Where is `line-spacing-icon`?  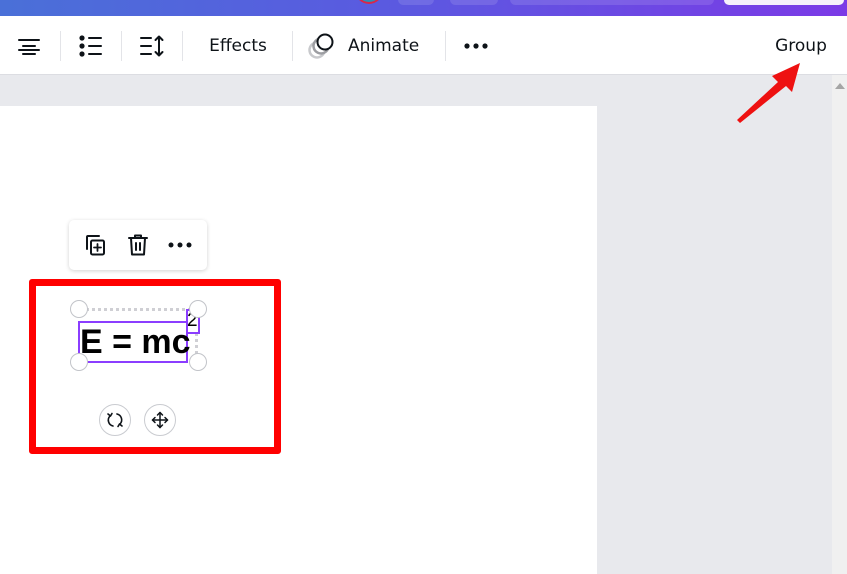 line-spacing-icon is located at coordinates (152, 45).